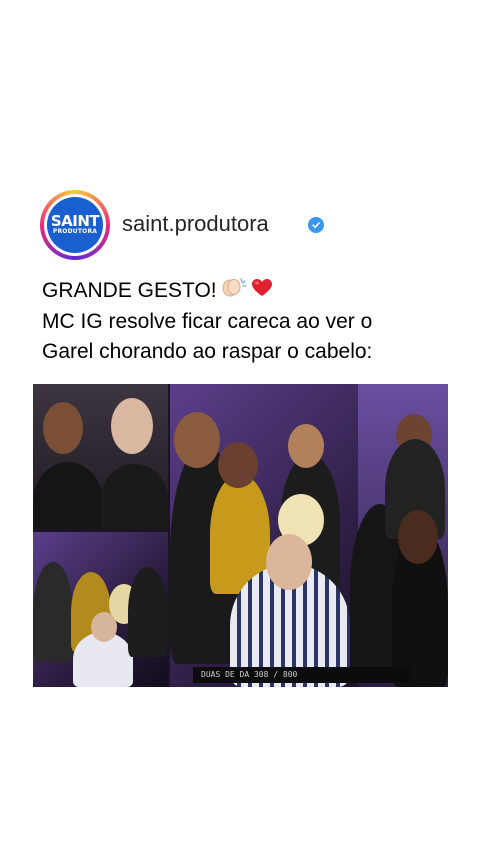  What do you see at coordinates (129, 291) in the screenshot?
I see `caption-headline: GRANDE GESTO!` at bounding box center [129, 291].